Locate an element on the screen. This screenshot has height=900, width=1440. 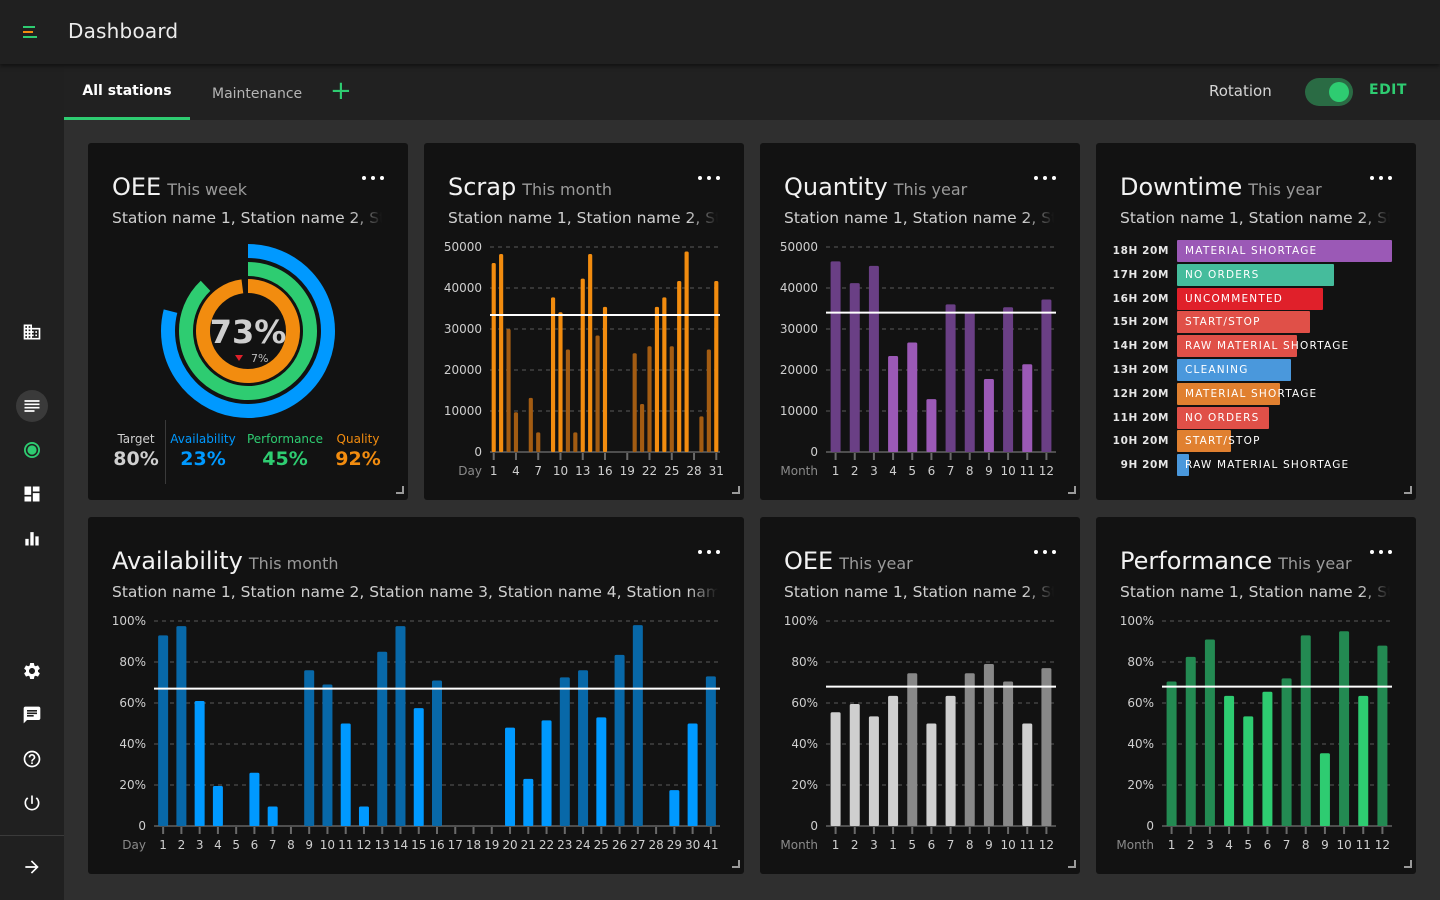
add-tab-button: + is located at coordinates (341, 91).